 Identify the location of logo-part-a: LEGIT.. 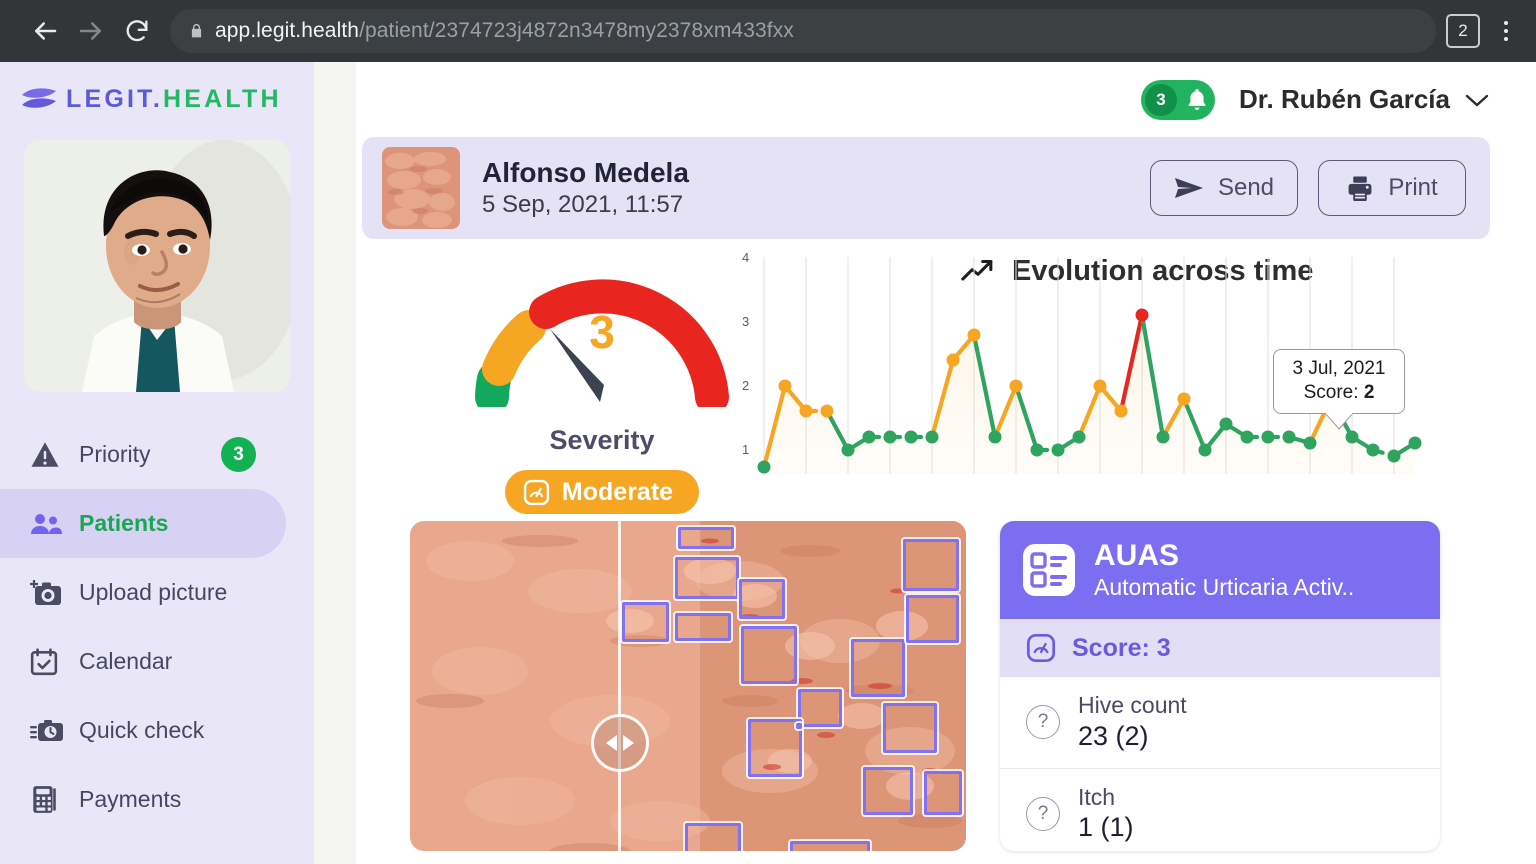
(114, 98).